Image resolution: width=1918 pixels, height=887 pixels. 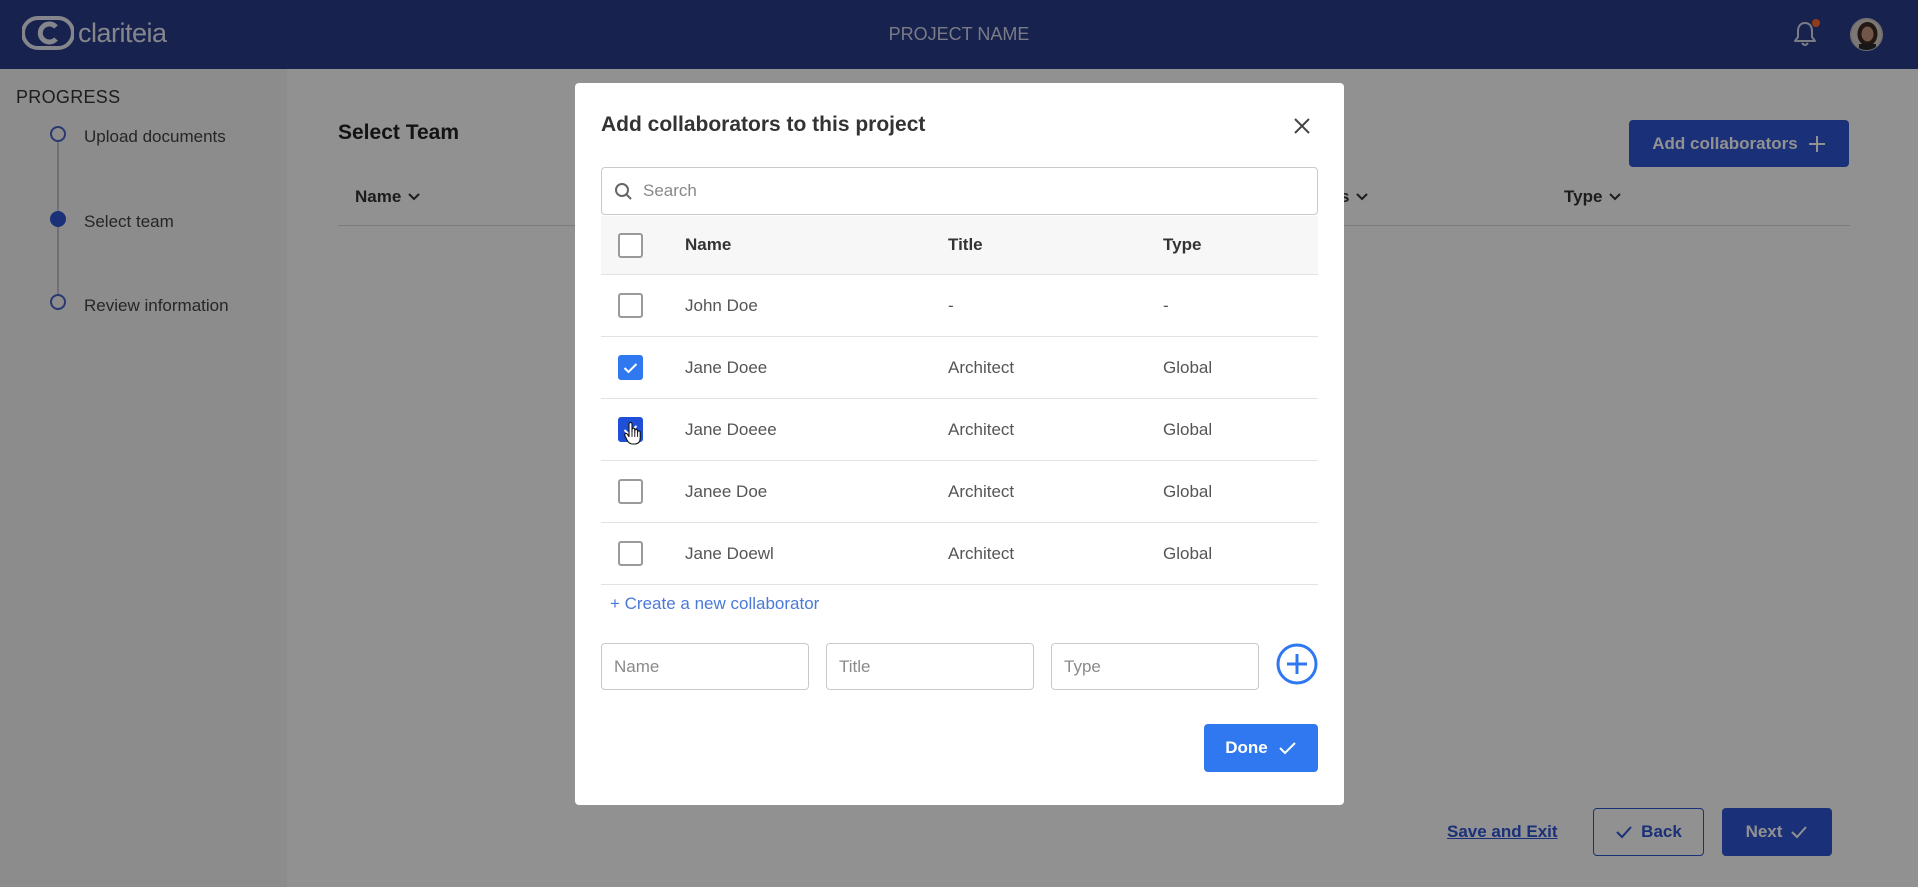 I want to click on header-name: Name, so click(x=708, y=244).